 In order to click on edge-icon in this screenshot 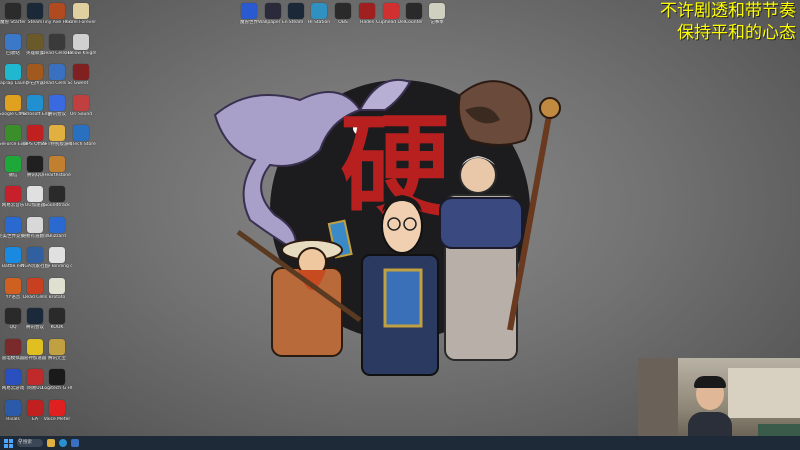, I will do `click(63, 443)`.